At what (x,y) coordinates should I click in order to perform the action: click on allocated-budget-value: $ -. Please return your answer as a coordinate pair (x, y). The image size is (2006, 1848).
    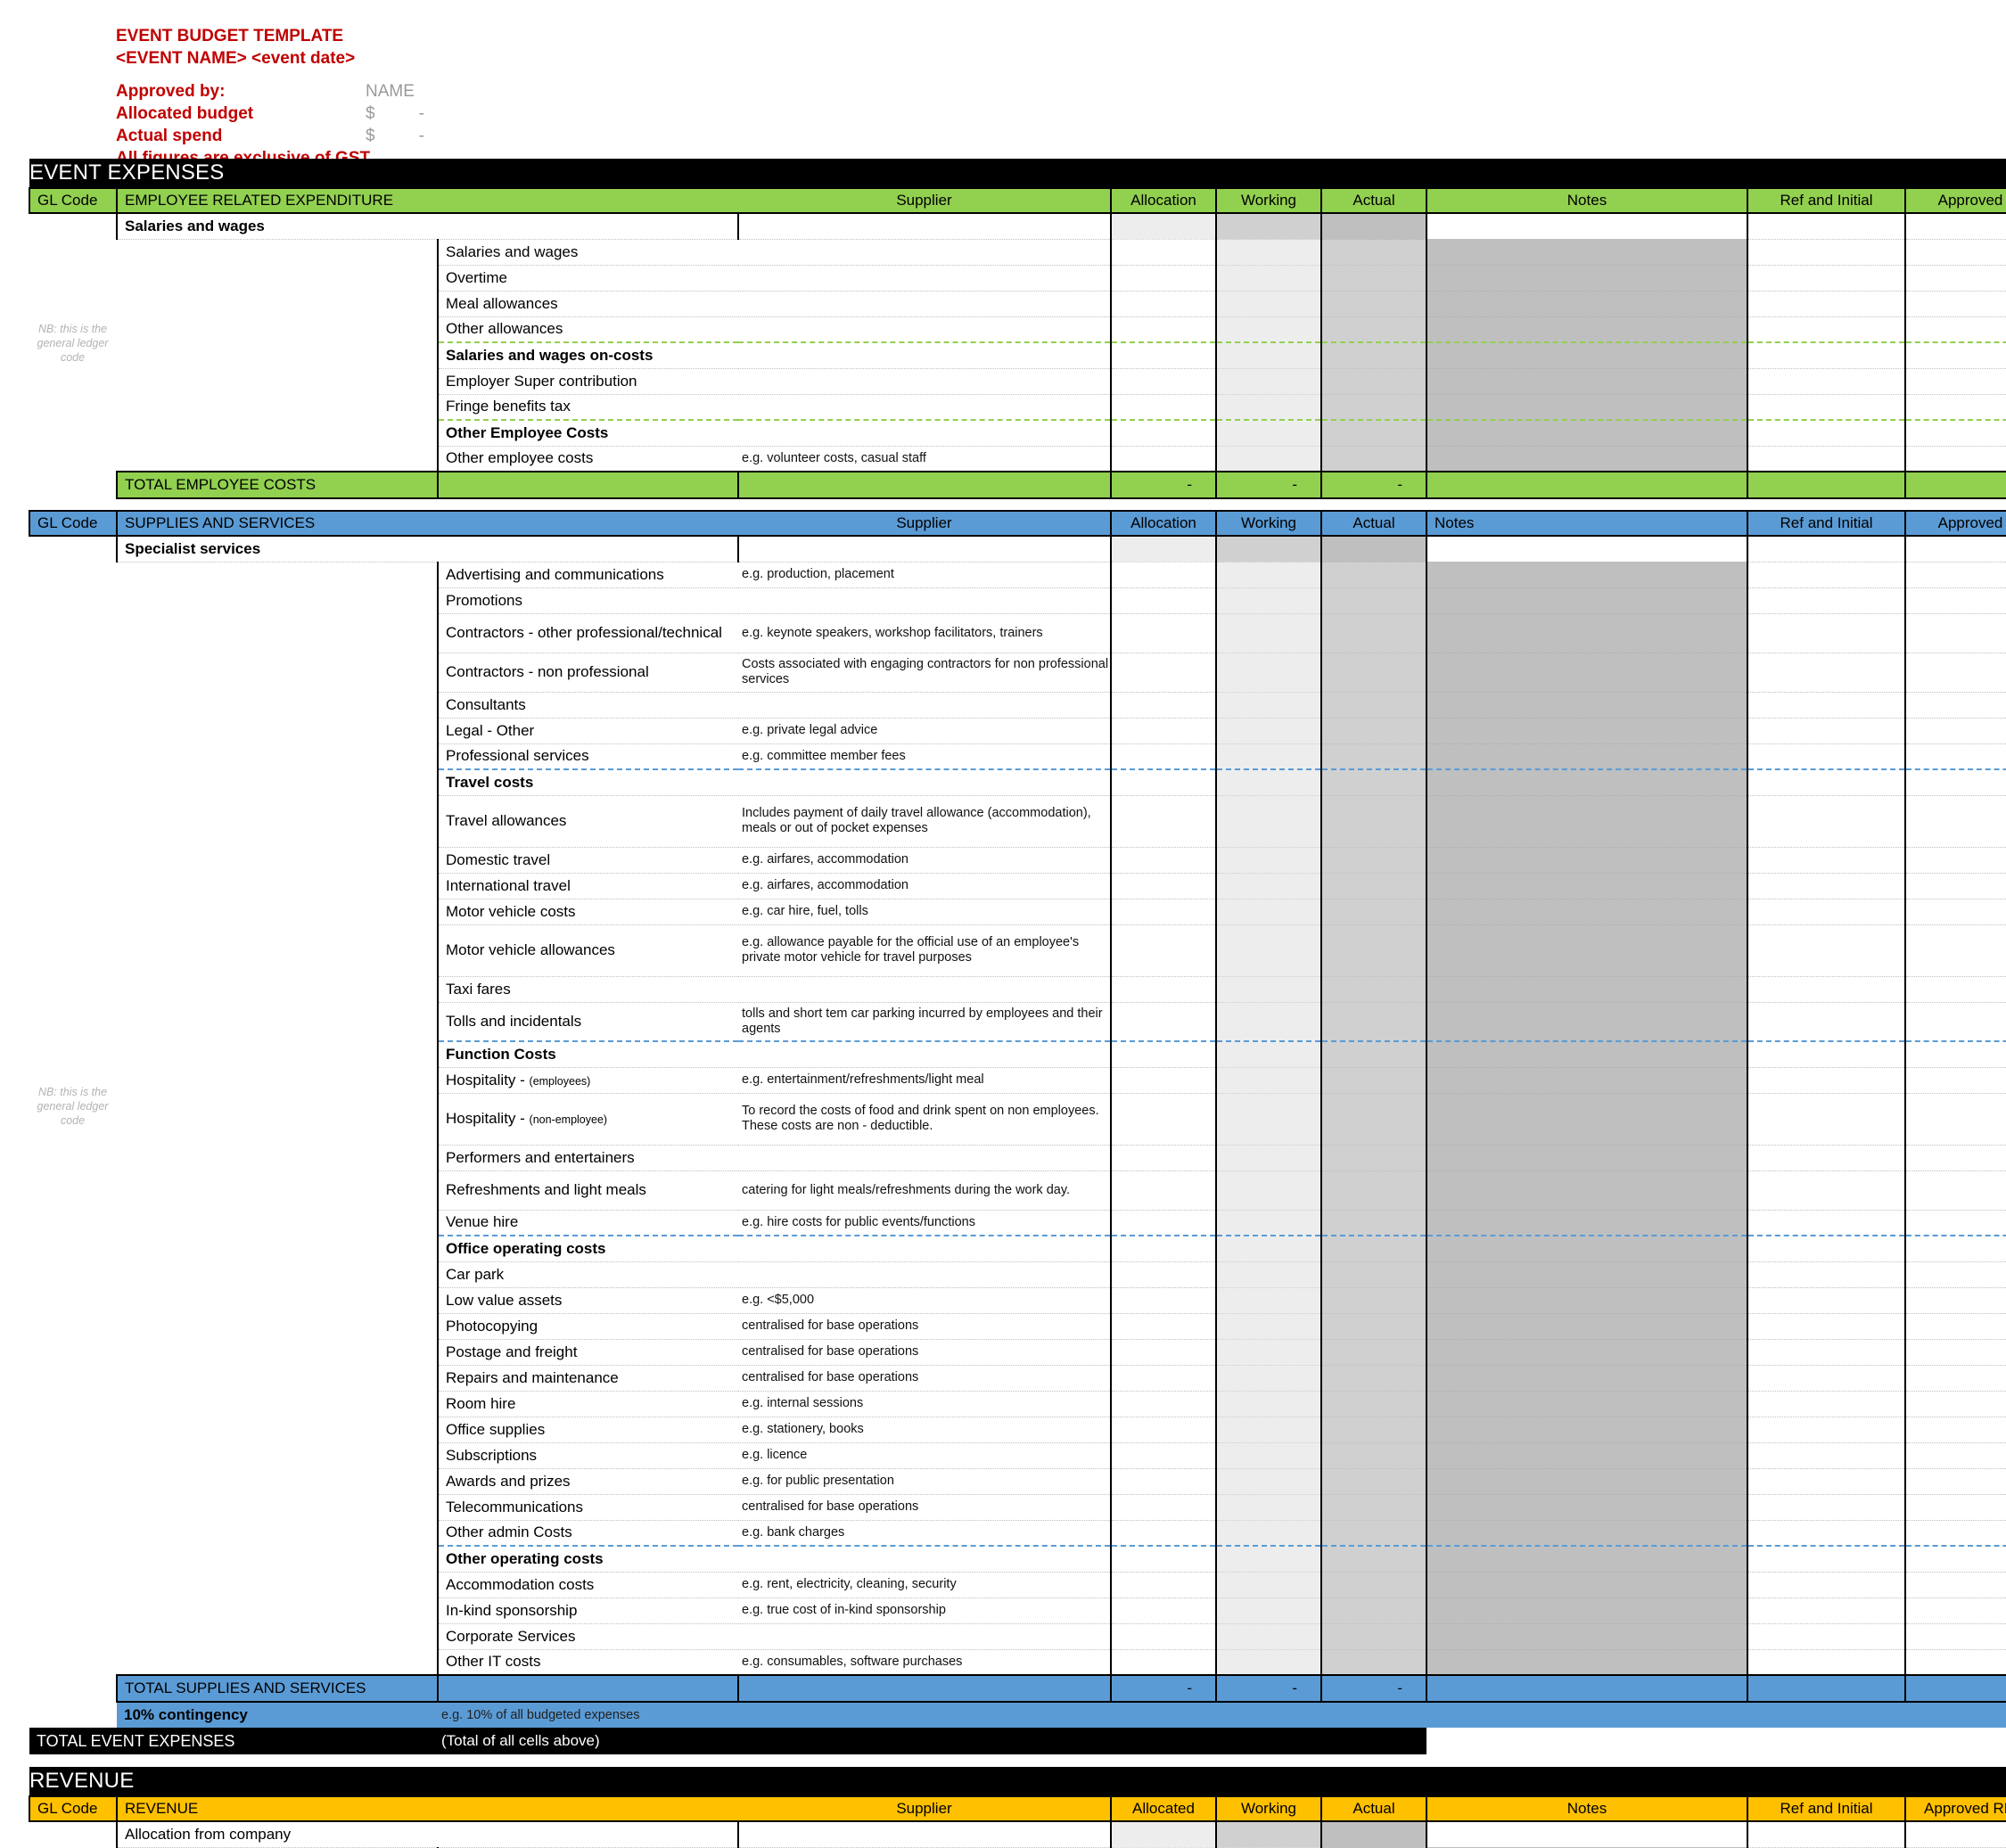
    Looking at the image, I should click on (395, 114).